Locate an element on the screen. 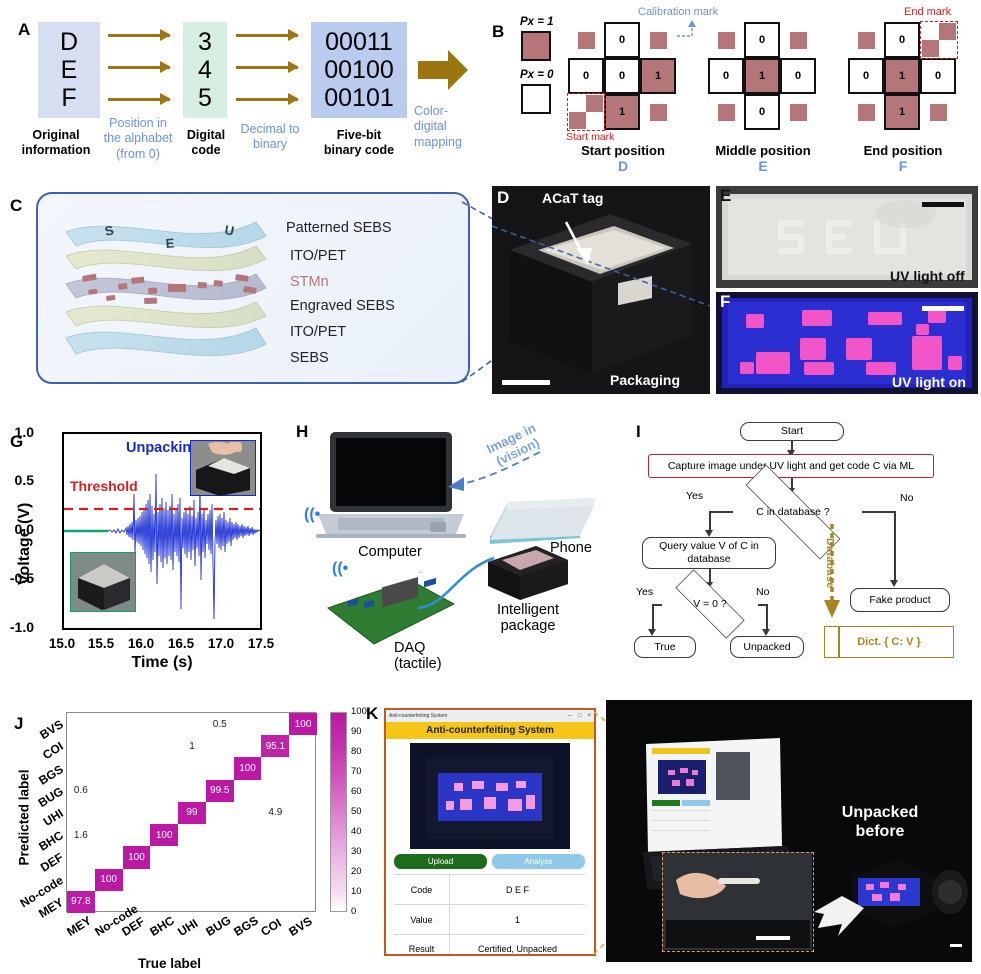  panel-j-letter: J is located at coordinates (19, 723).